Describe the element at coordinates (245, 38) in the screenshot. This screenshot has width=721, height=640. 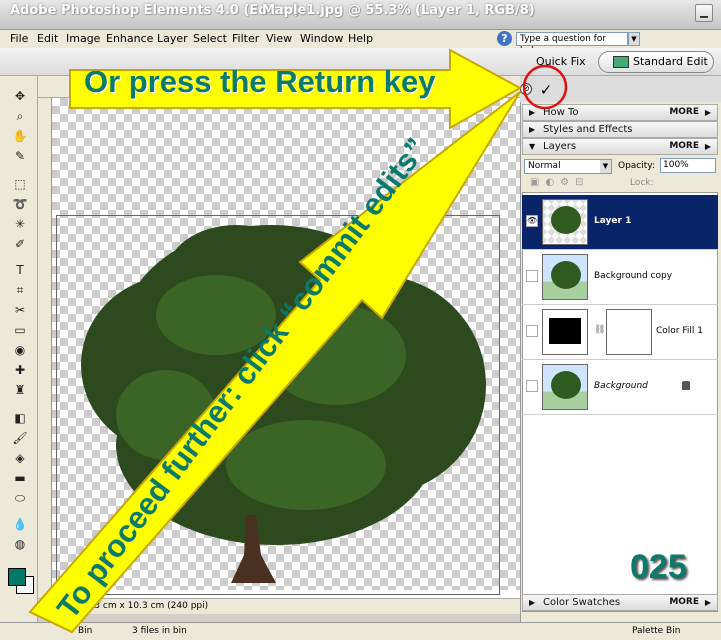
I see `menu-filter: Filter` at that location.